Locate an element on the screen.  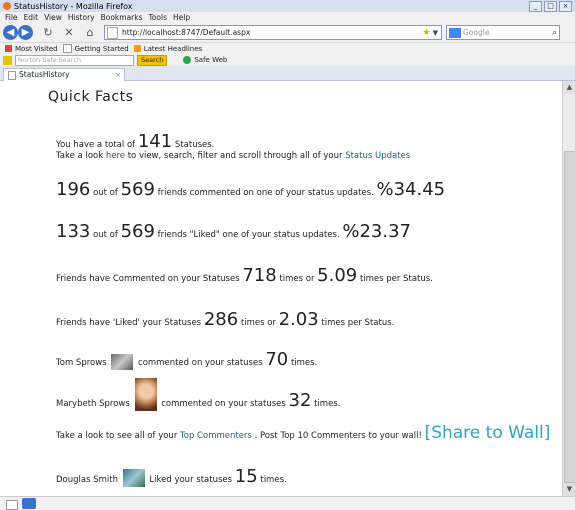
norton-icon is located at coordinates (7, 60).